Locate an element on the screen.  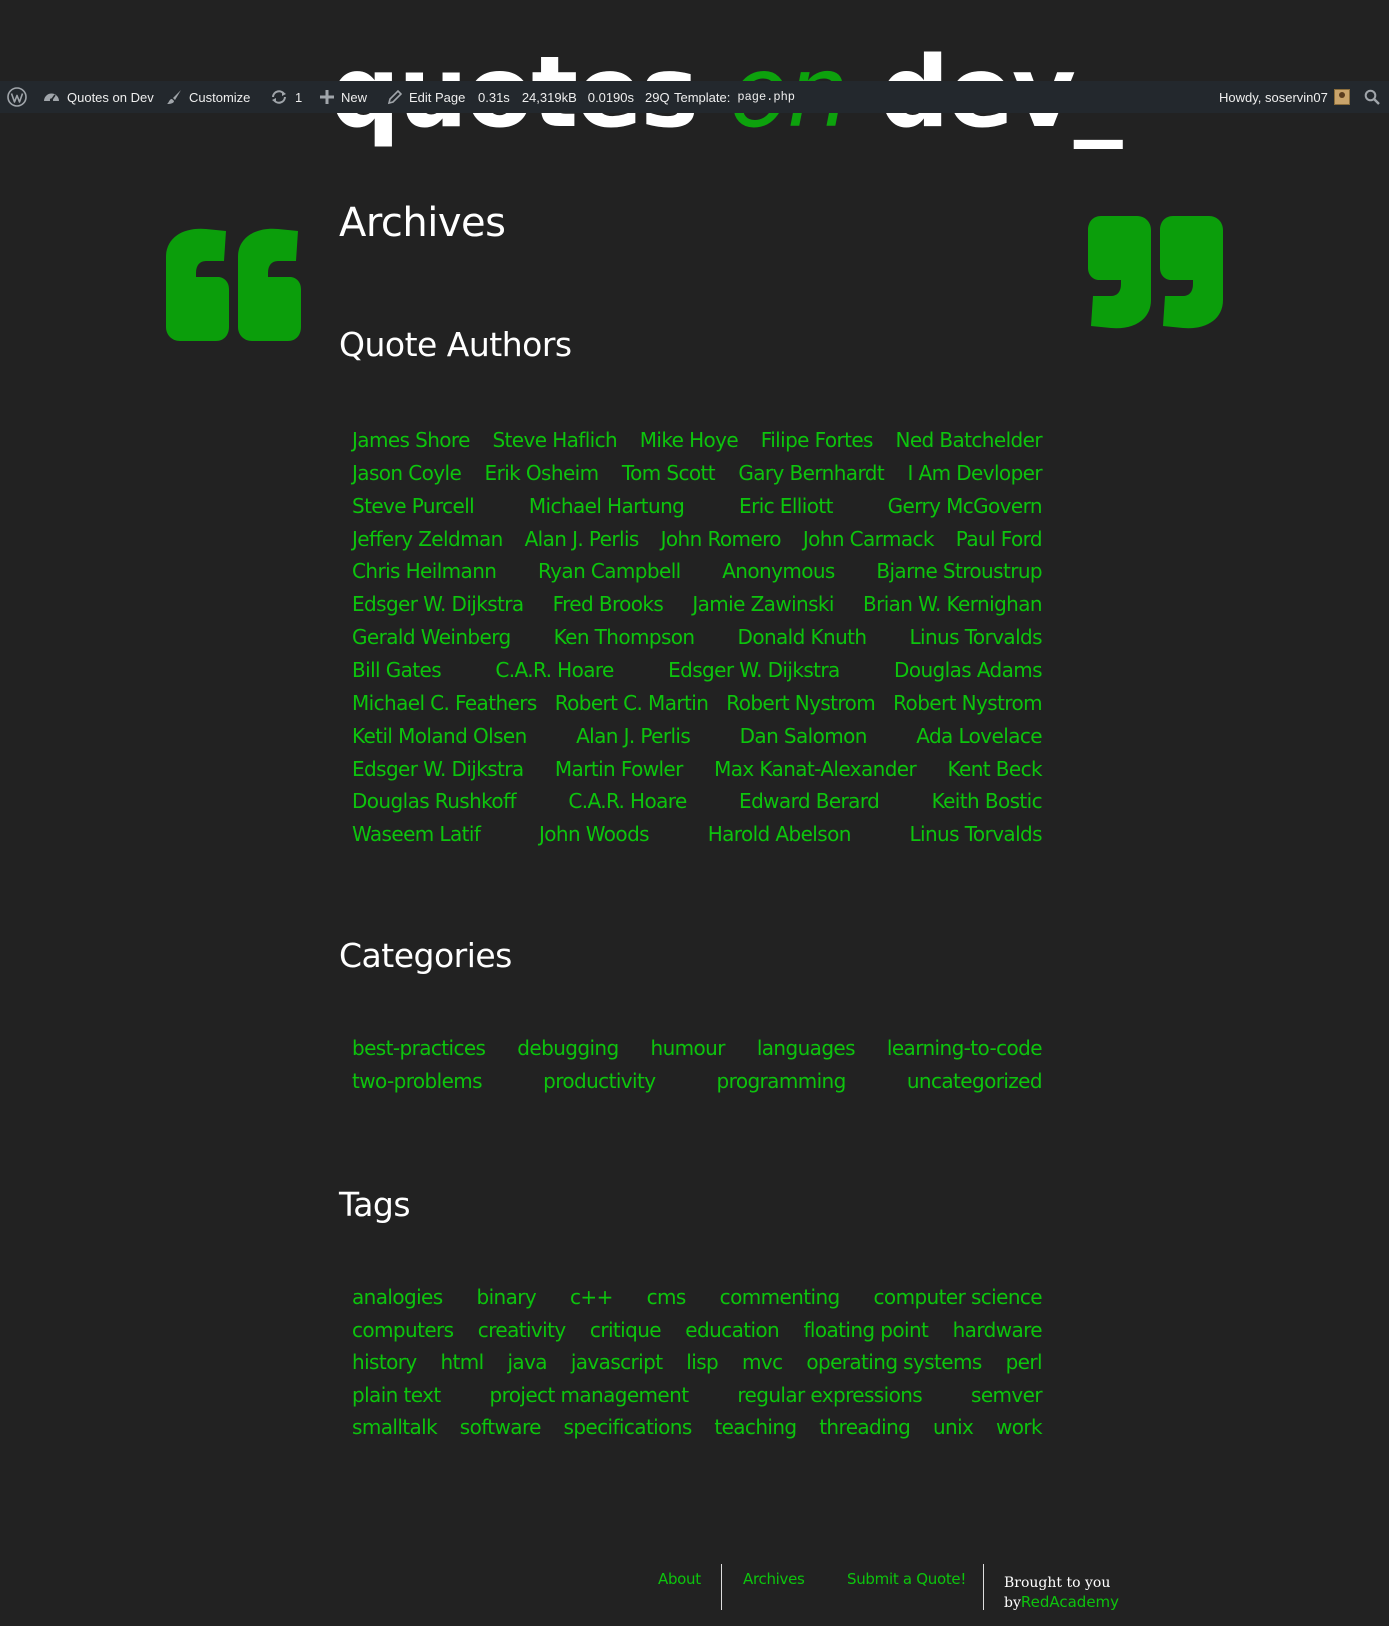
author-link-anonymous: Anonymous is located at coordinates (778, 571).